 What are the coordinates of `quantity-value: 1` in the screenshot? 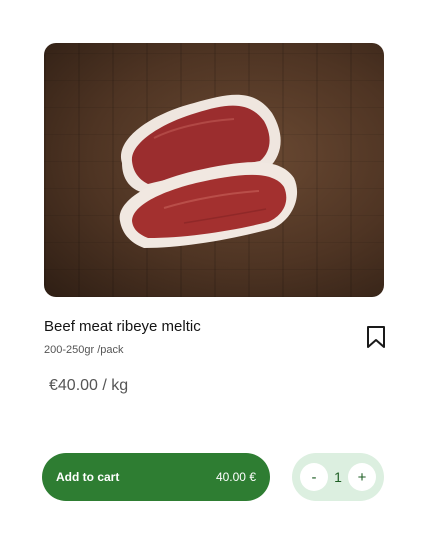 It's located at (338, 477).